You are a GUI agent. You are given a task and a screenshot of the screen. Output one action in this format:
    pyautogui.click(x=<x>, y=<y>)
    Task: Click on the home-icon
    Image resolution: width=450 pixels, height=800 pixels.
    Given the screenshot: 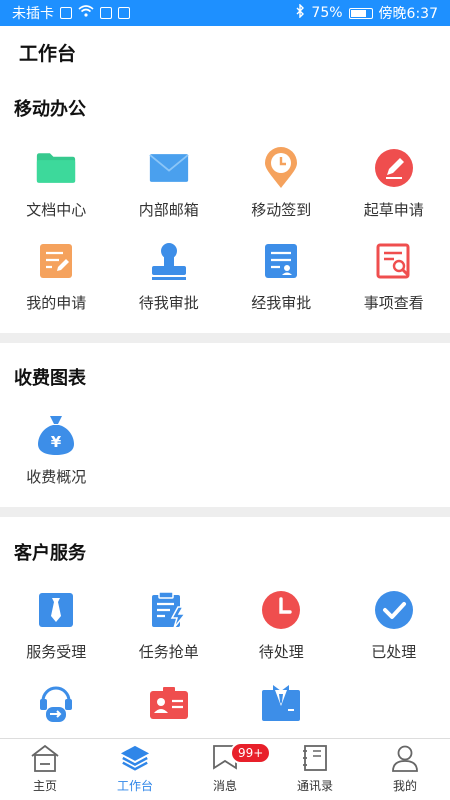 What is the action you would take?
    pyautogui.click(x=45, y=758)
    